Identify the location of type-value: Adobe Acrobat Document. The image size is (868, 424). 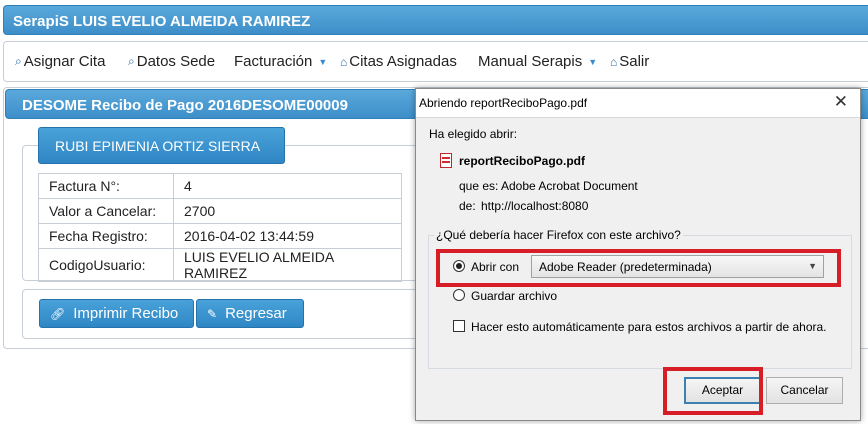
(569, 186).